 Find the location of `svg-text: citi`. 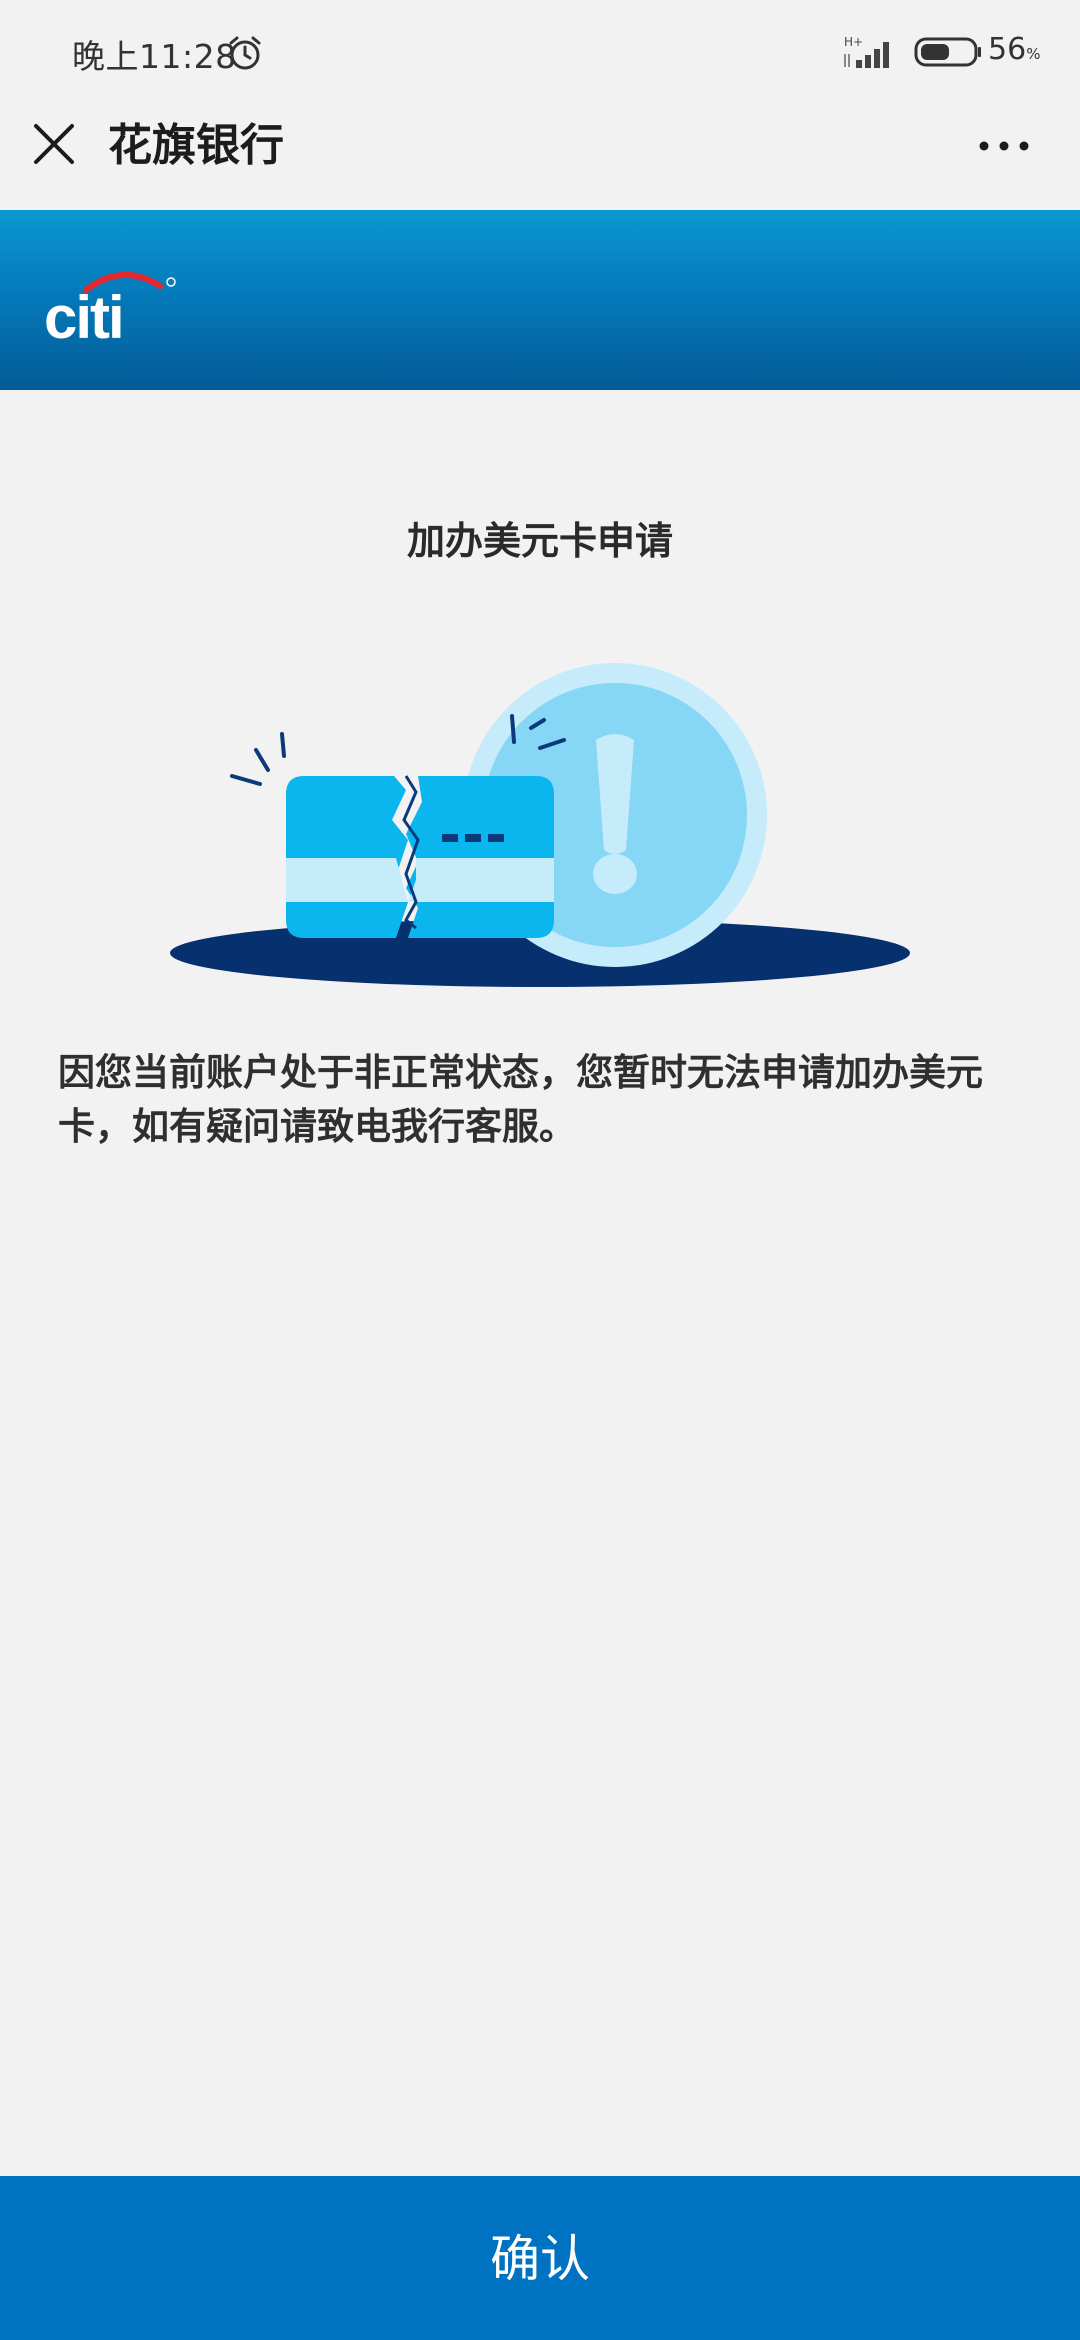

svg-text: citi is located at coordinates (83, 314).